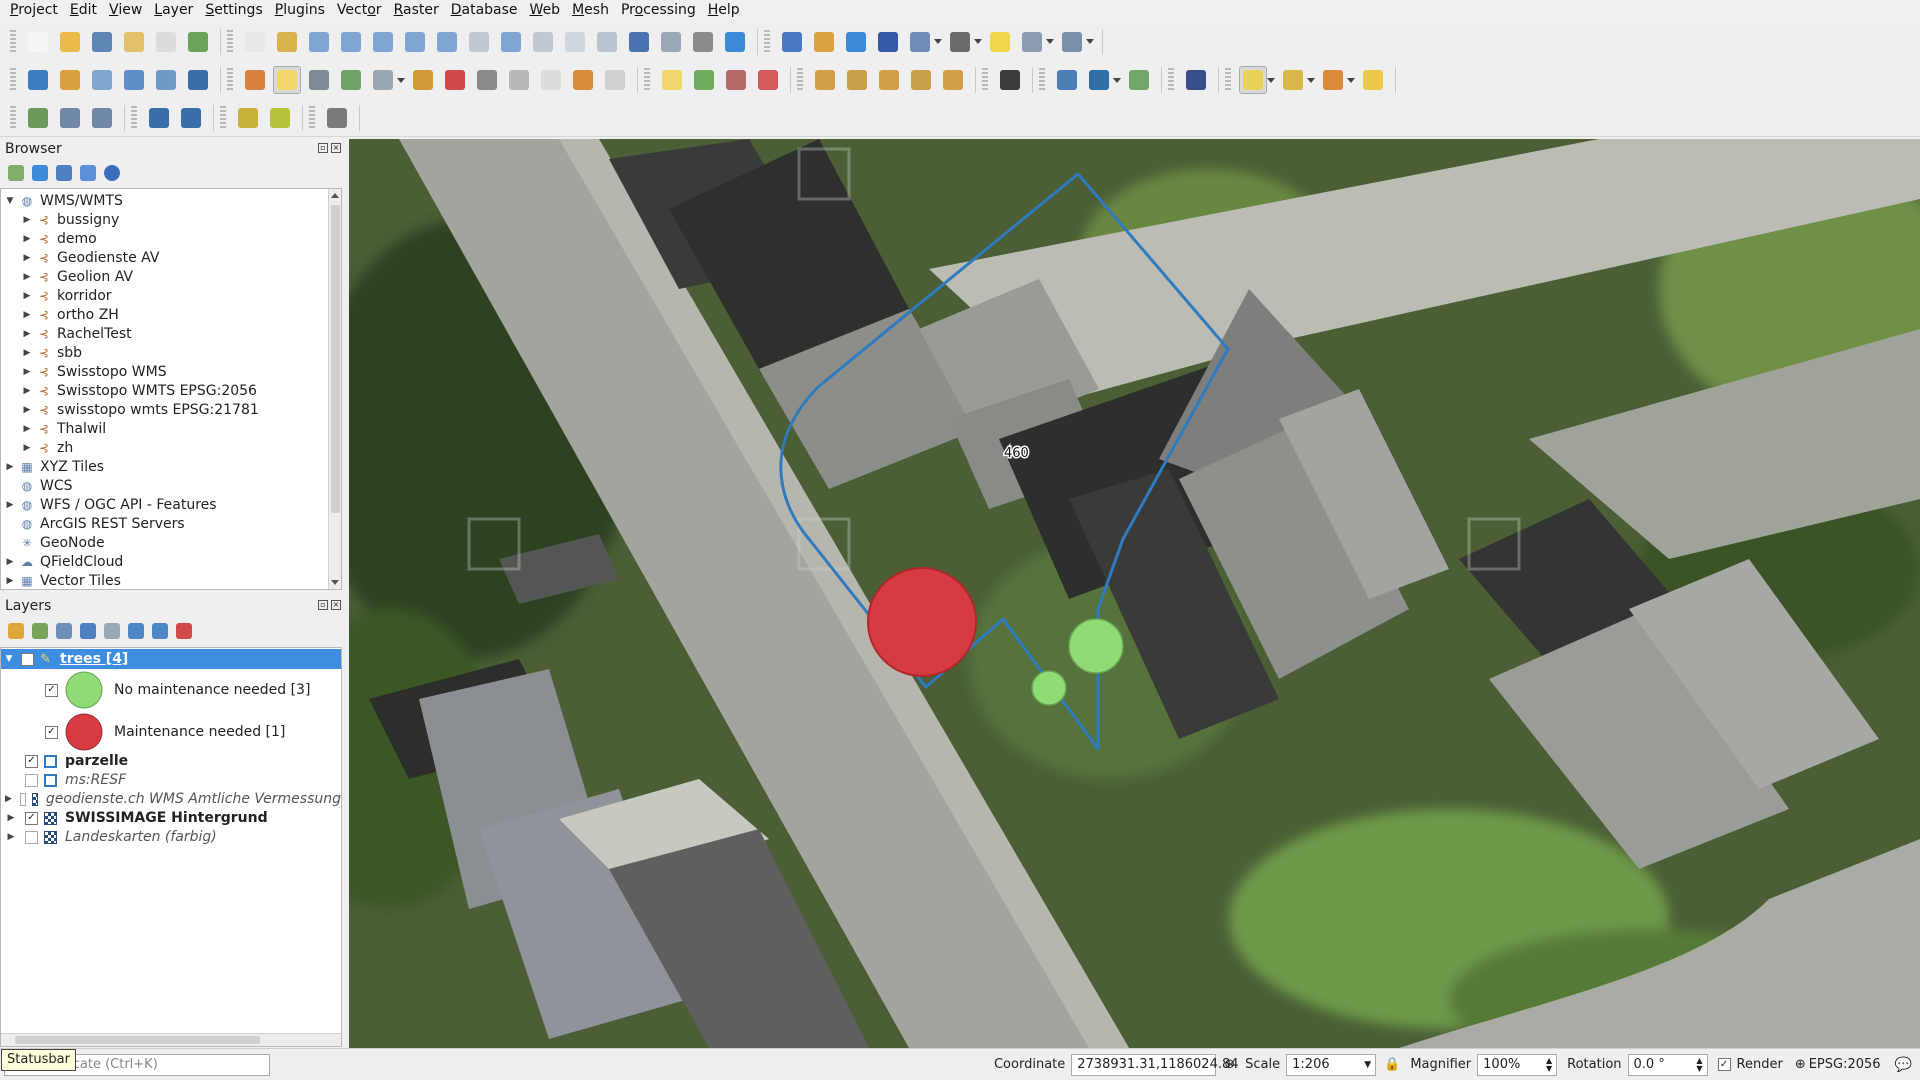 The height and width of the screenshot is (1080, 1920). I want to click on menu-raster: Raster, so click(416, 10).